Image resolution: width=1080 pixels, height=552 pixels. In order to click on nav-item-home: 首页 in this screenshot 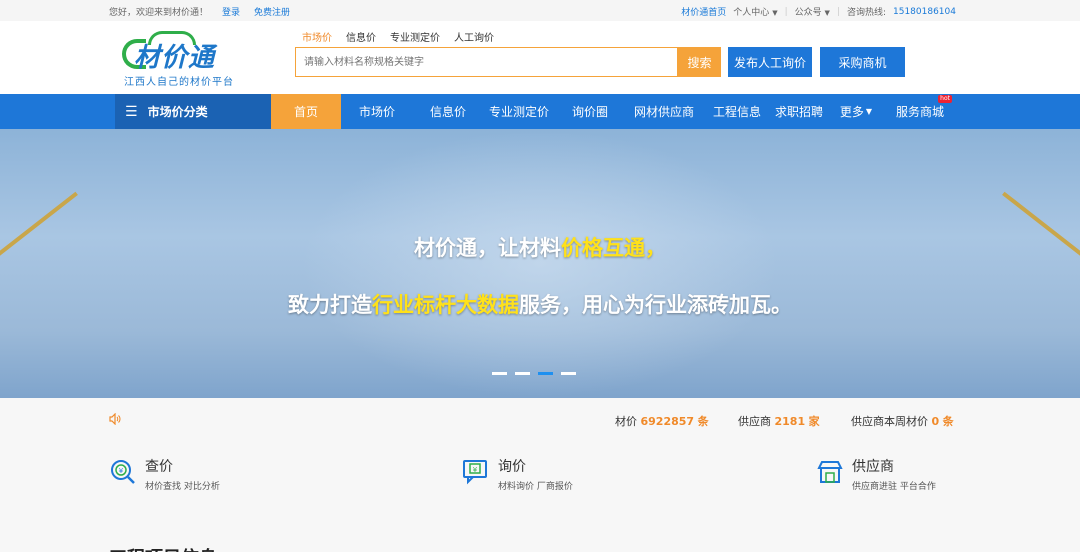, I will do `click(306, 111)`.